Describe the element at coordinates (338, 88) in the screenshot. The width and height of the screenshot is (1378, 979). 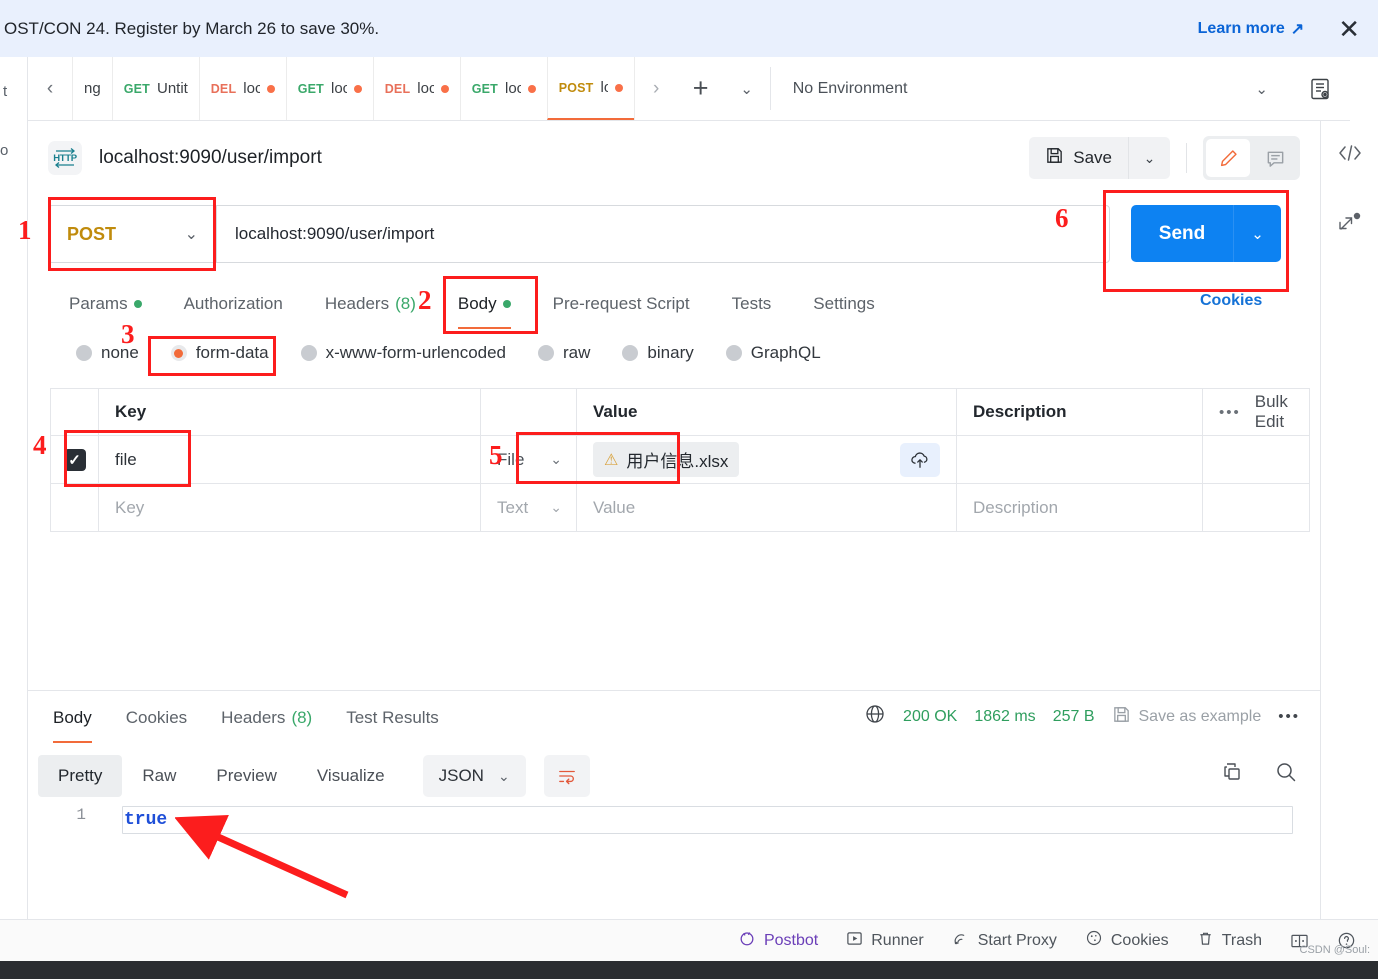
I see `request-tab-name: locall` at that location.